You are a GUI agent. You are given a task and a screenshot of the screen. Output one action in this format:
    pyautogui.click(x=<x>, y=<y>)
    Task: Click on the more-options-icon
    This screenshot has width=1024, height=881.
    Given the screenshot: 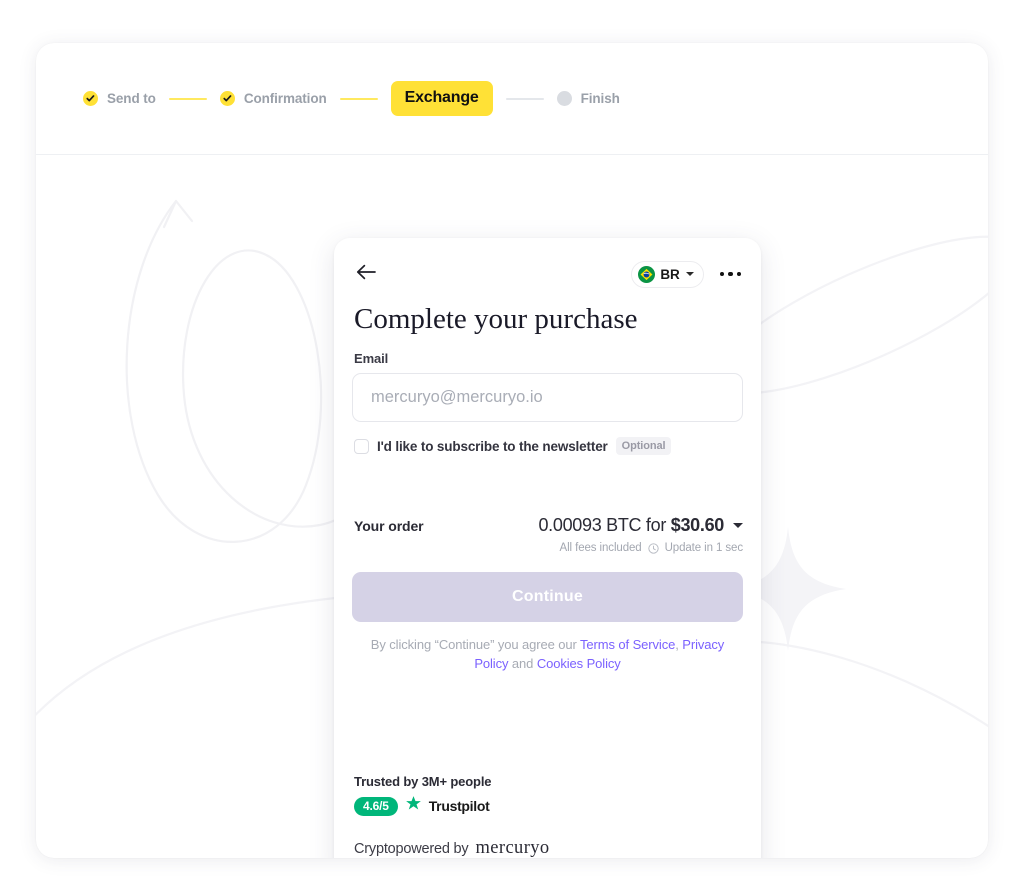 What is the action you would take?
    pyautogui.click(x=731, y=274)
    